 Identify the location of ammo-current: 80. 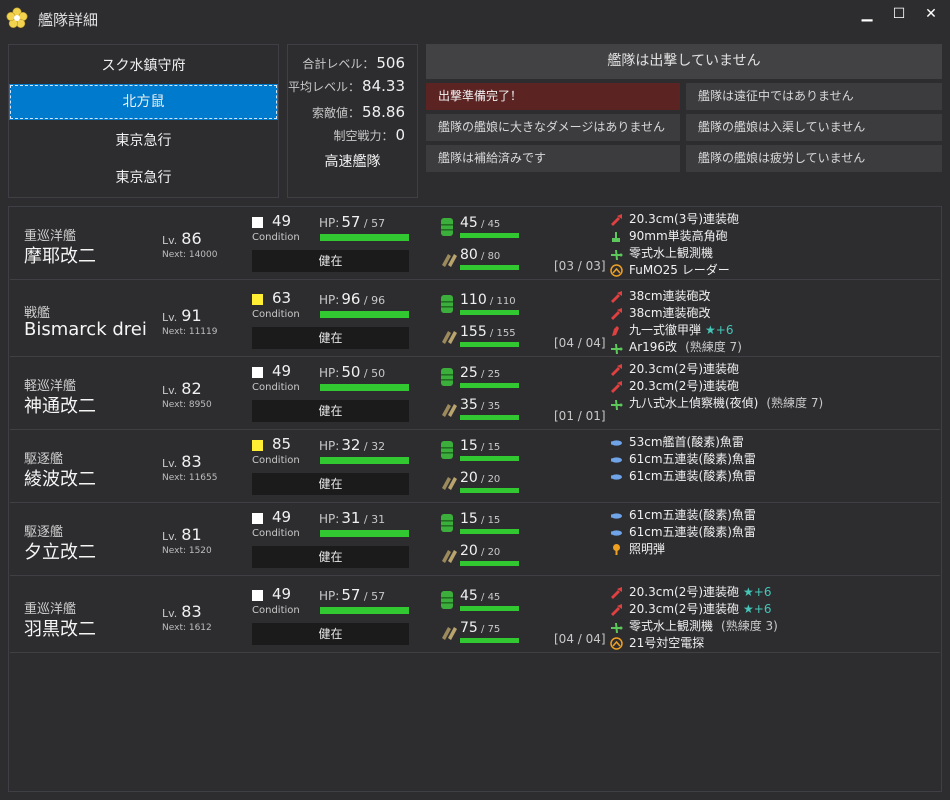
(469, 255).